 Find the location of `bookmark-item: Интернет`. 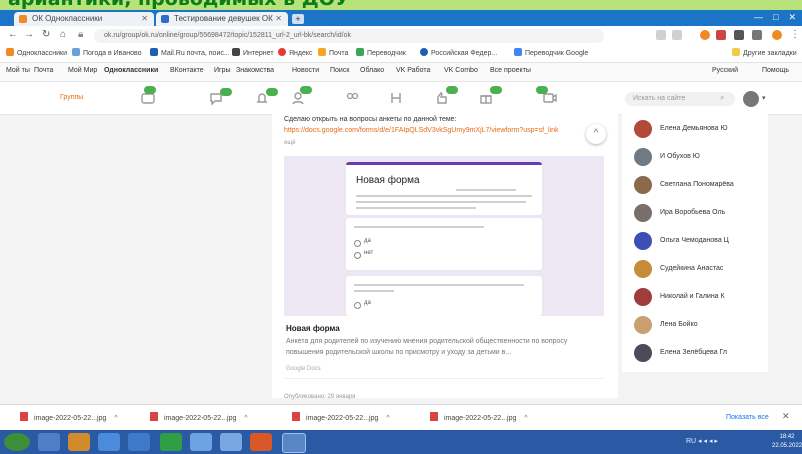

bookmark-item: Интернет is located at coordinates (253, 54).